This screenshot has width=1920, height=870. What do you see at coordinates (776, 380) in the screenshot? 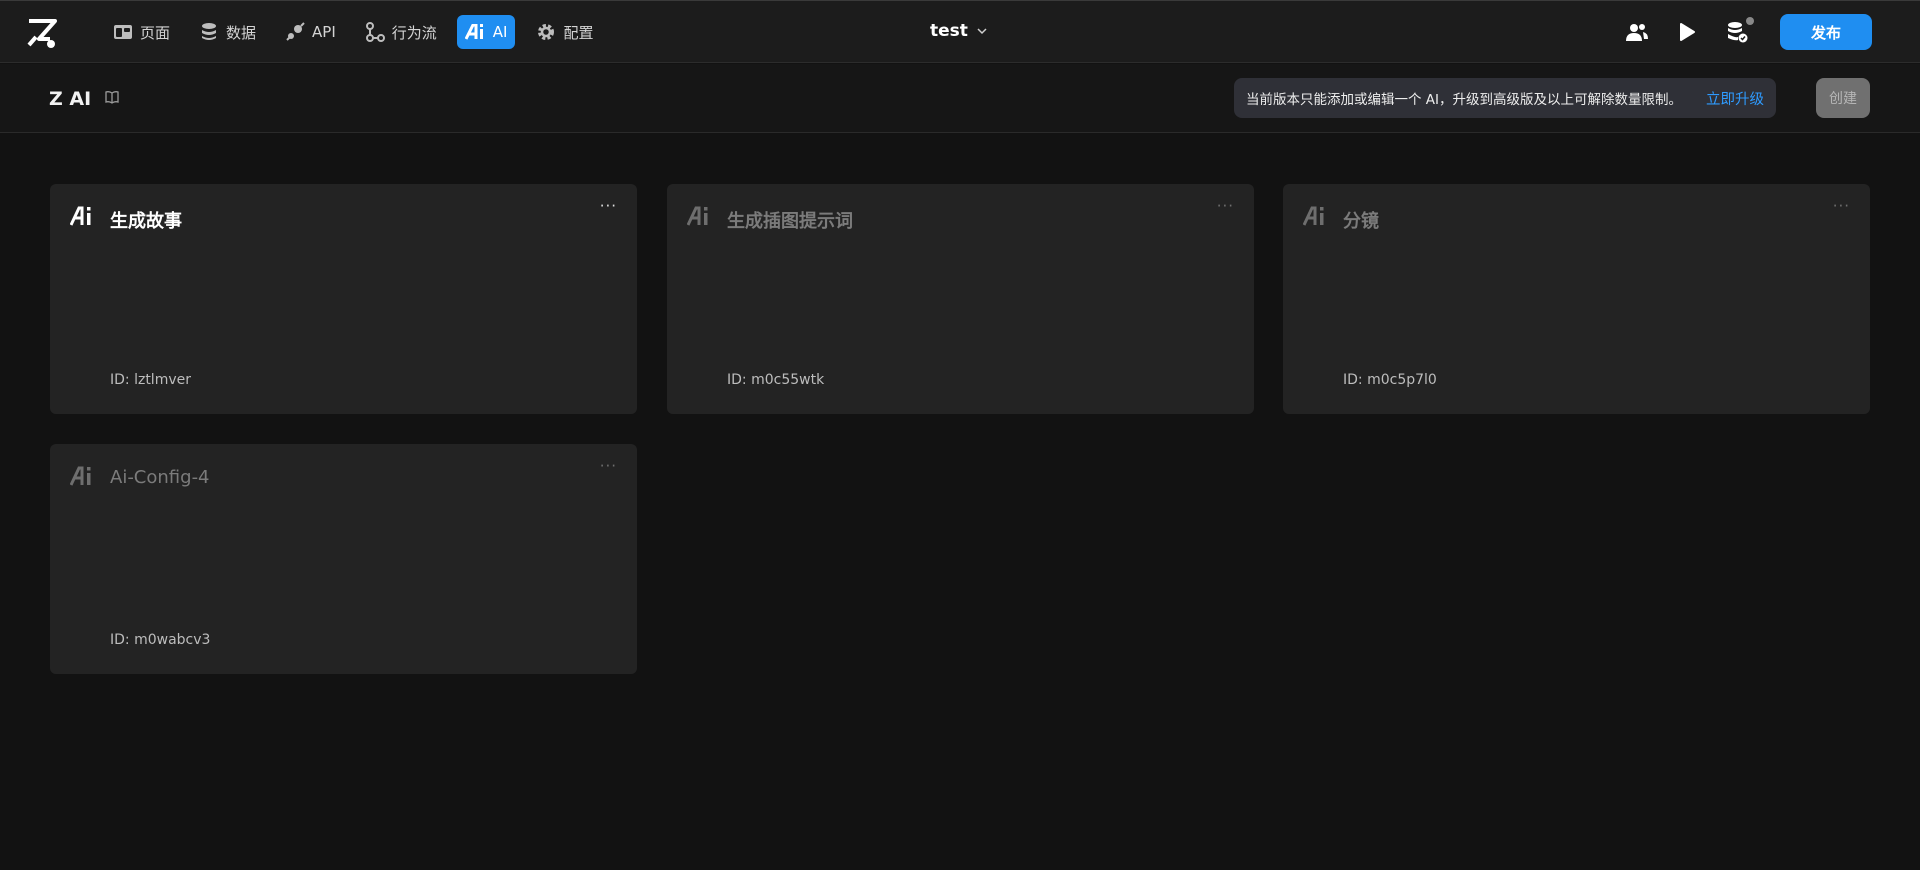
I see `card-id: ID: m0c55wtk` at bounding box center [776, 380].